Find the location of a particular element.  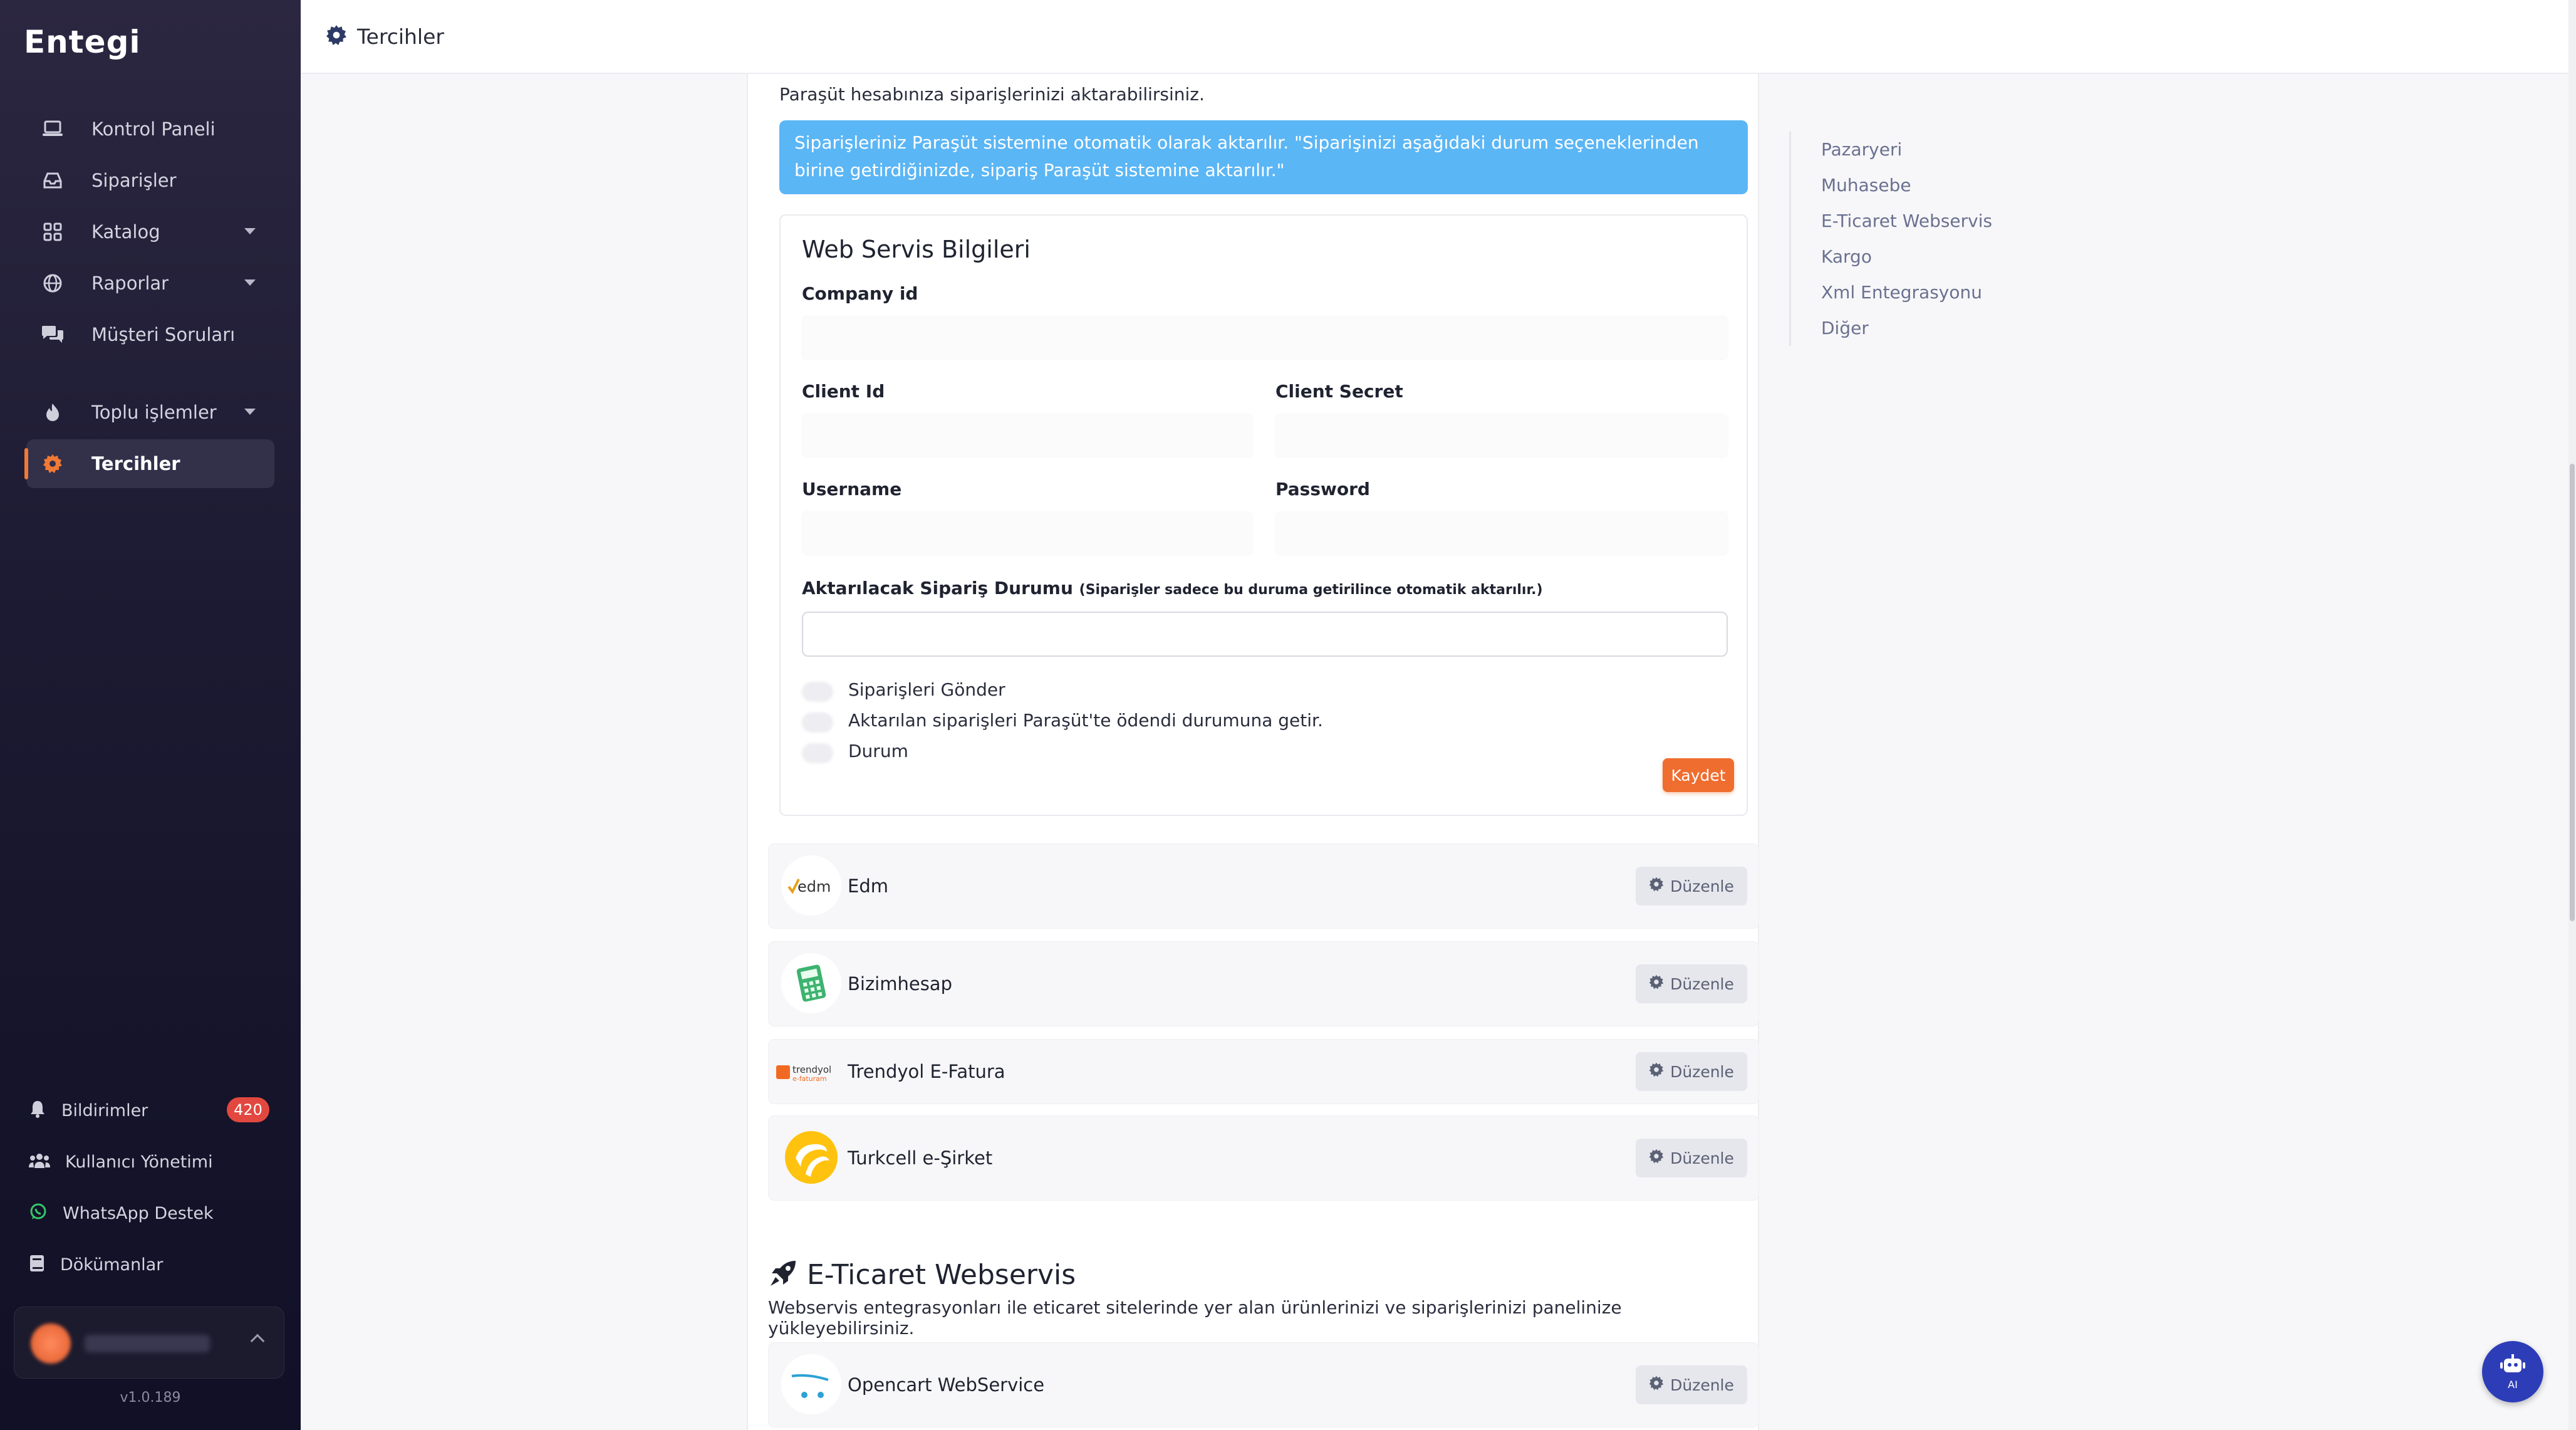

integration-name: Edm is located at coordinates (868, 886).